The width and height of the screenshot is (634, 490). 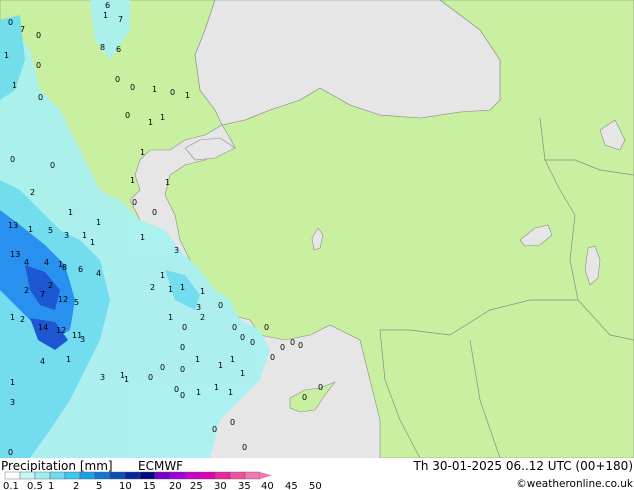 I want to click on scale-tick-label: 1, so click(x=51, y=485).